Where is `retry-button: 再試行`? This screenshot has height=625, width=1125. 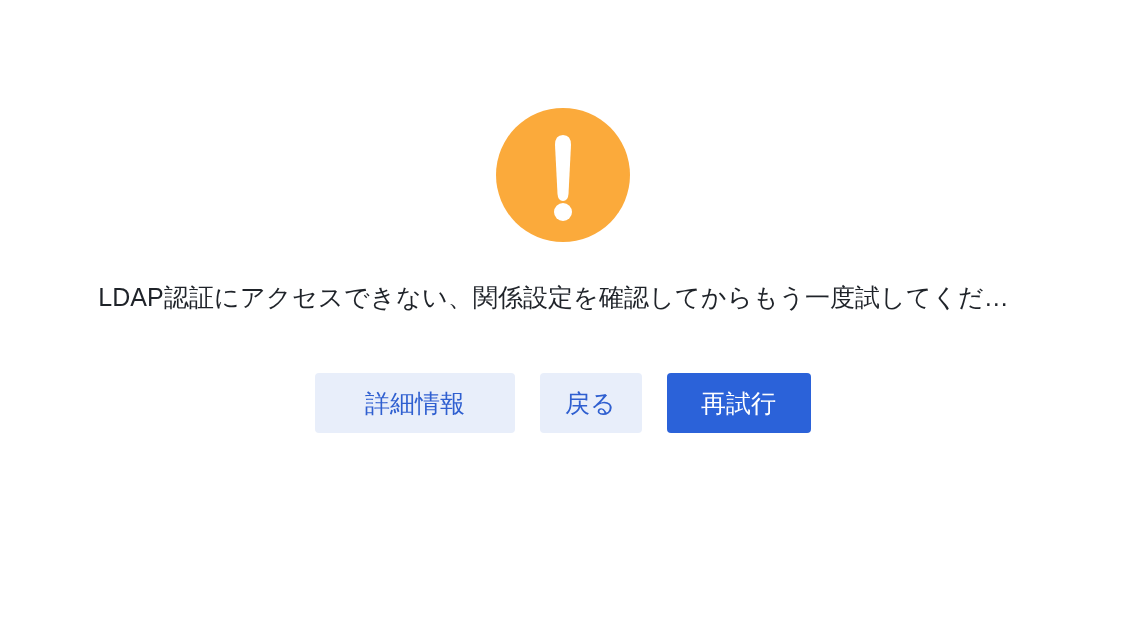
retry-button: 再試行 is located at coordinates (738, 403).